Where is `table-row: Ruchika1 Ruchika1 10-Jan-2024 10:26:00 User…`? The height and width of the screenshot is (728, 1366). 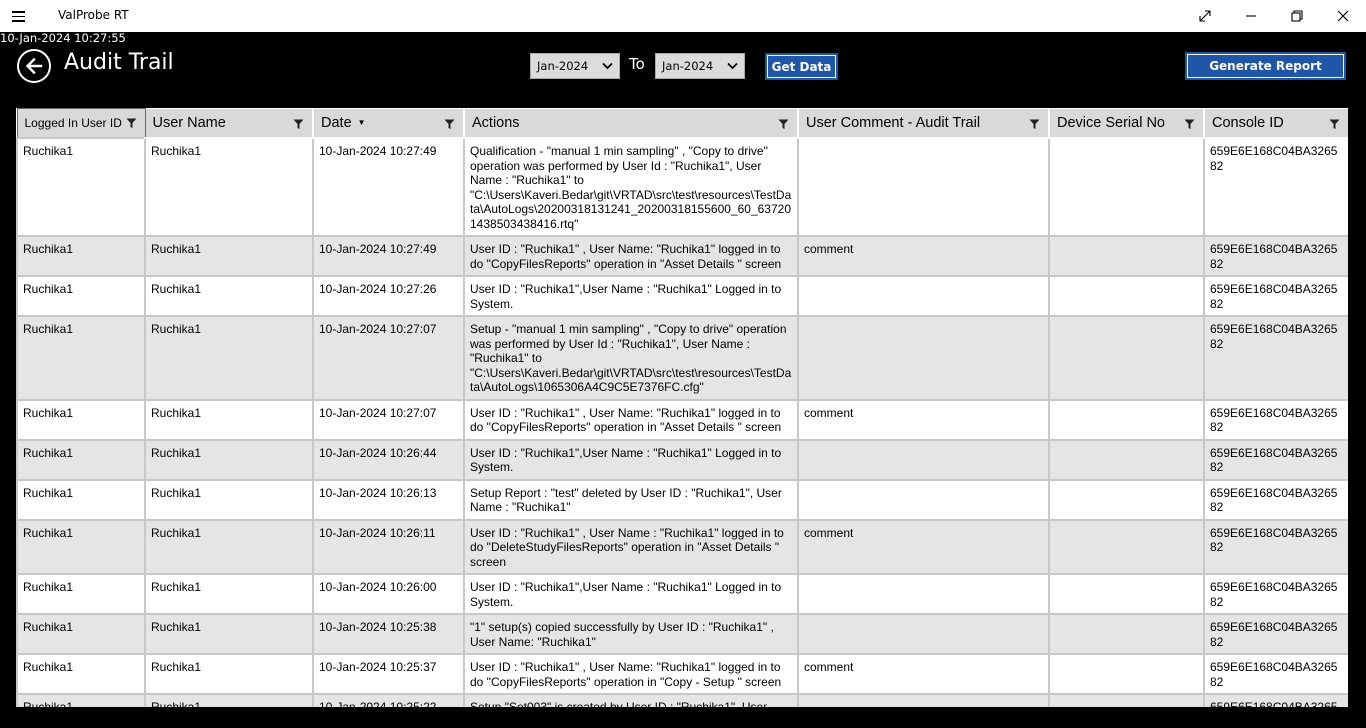
table-row: Ruchika1 Ruchika1 10-Jan-2024 10:26:00 User… is located at coordinates (682, 594).